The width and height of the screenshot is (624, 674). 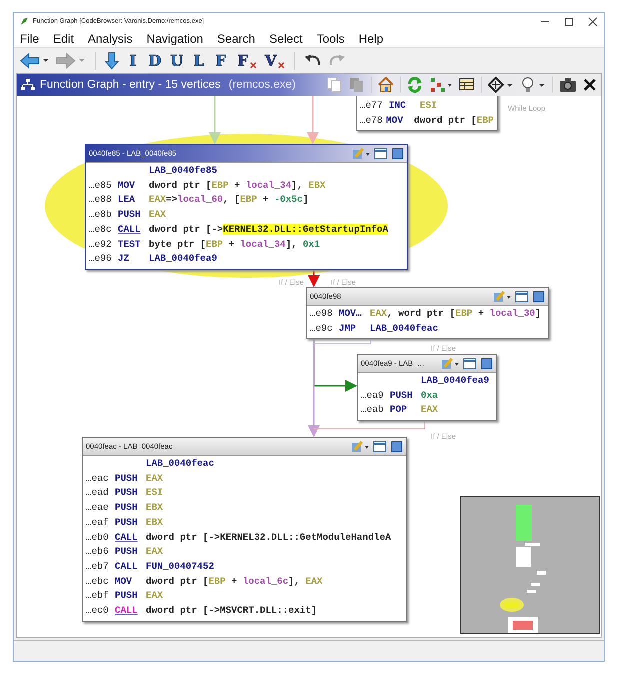 What do you see at coordinates (501, 85) in the screenshot?
I see `navigation-arrows-icon` at bounding box center [501, 85].